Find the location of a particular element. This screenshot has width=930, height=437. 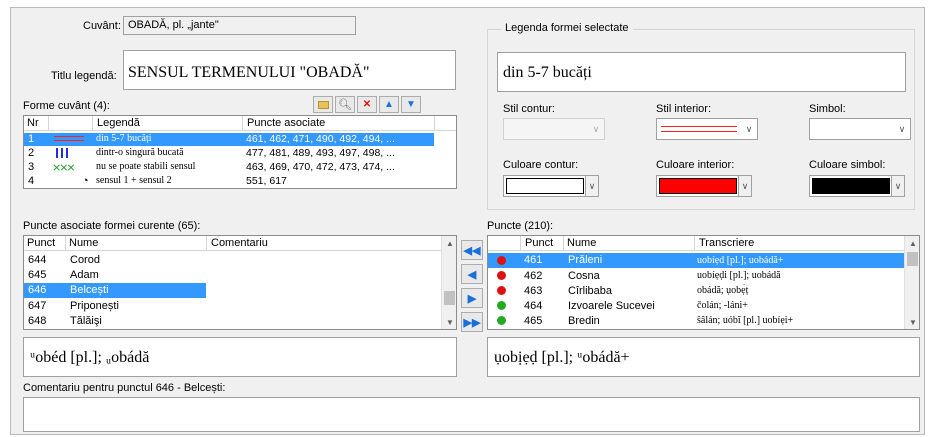

move-left-button: ◀ is located at coordinates (472, 274).